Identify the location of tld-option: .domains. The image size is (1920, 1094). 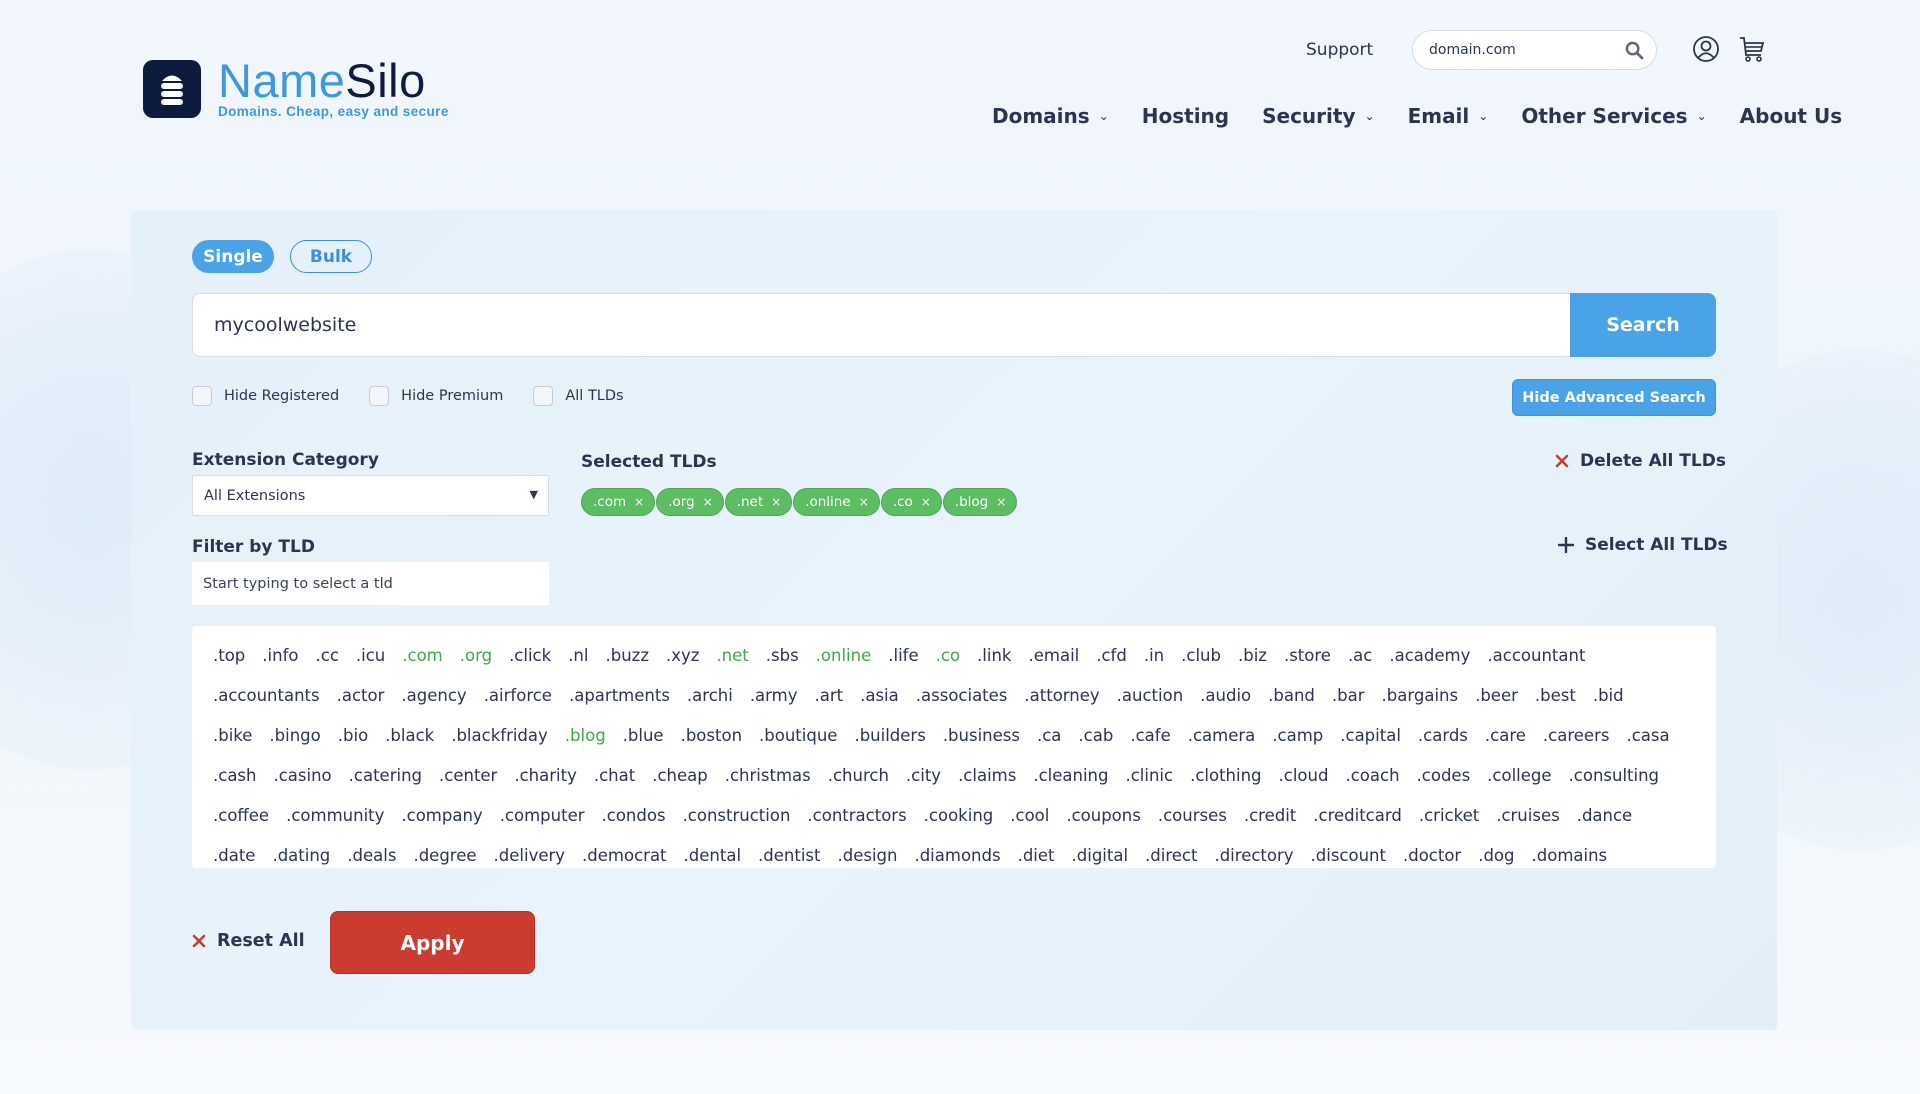
(1570, 856).